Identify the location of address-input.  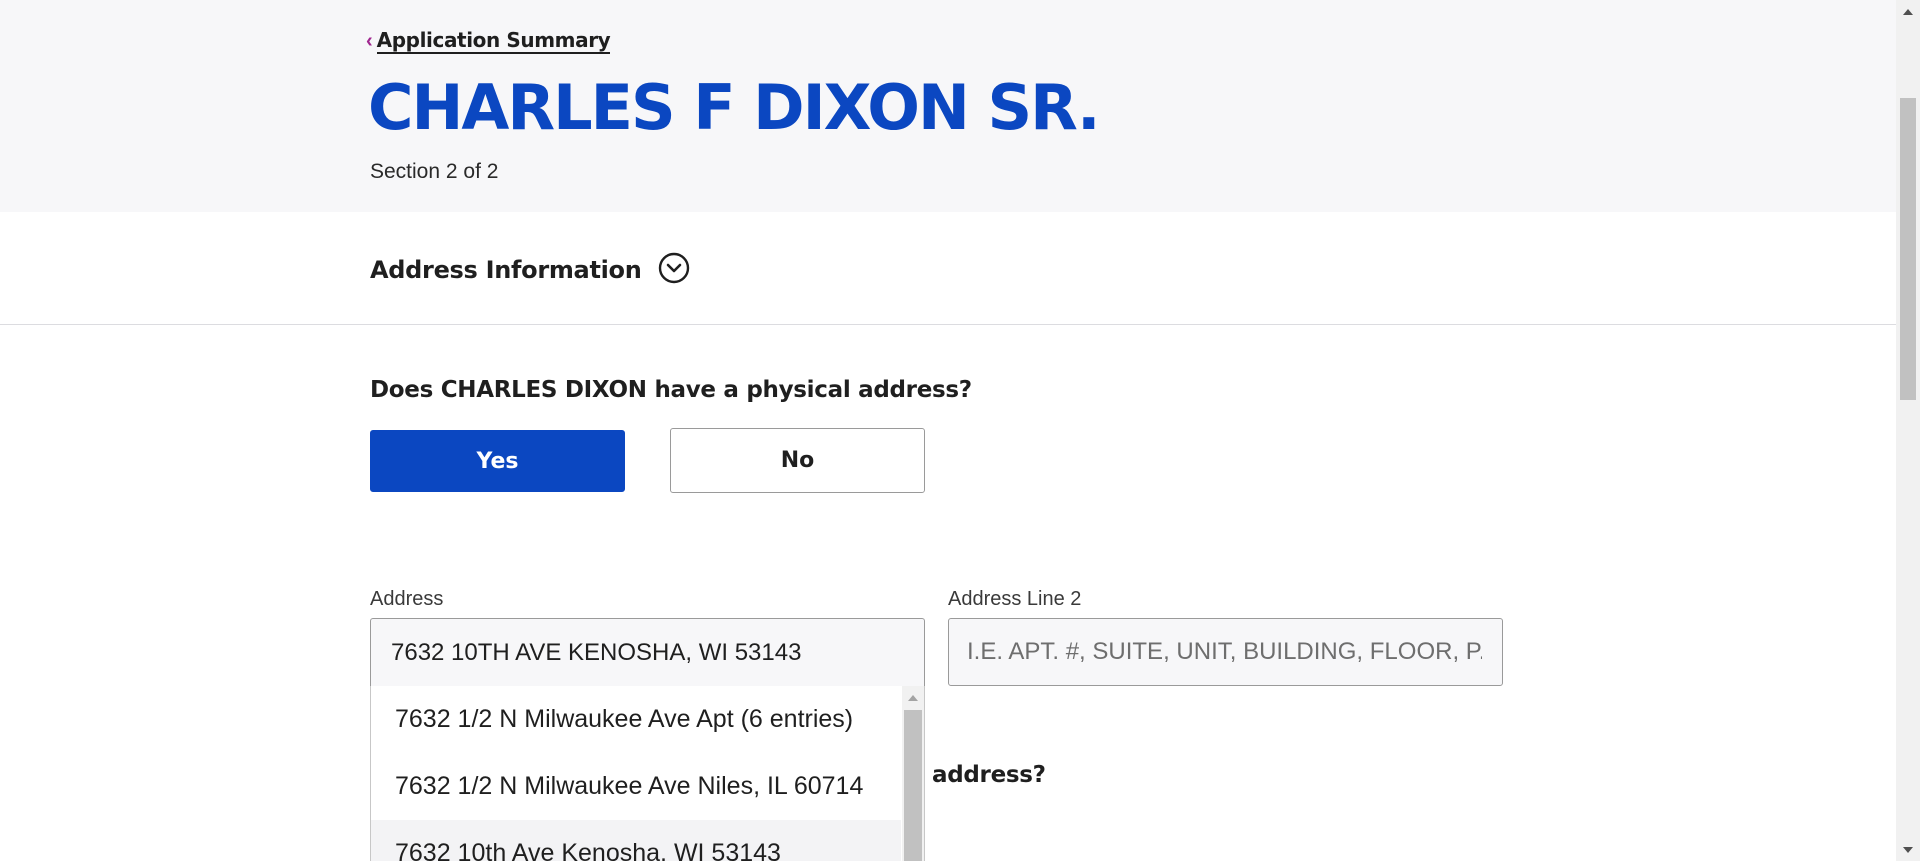
(647, 652).